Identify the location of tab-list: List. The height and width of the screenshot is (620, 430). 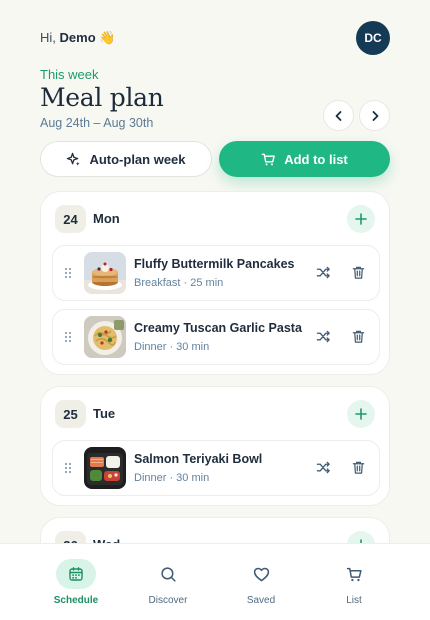
(354, 582).